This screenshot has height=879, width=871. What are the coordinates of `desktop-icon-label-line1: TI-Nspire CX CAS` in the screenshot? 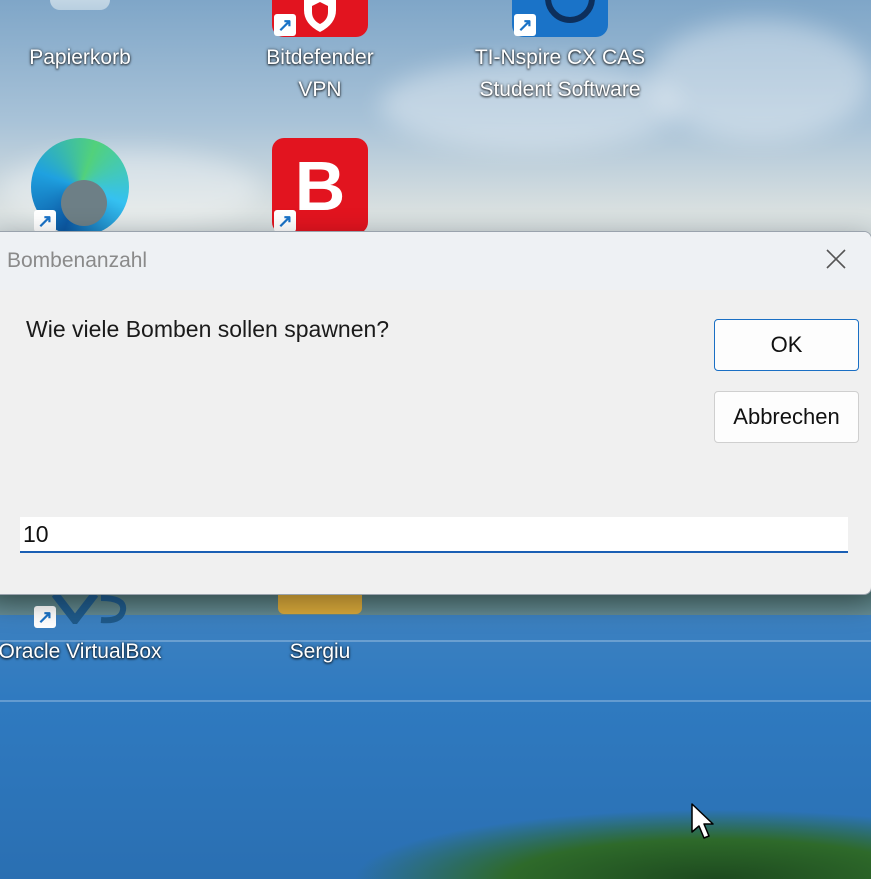 It's located at (560, 57).